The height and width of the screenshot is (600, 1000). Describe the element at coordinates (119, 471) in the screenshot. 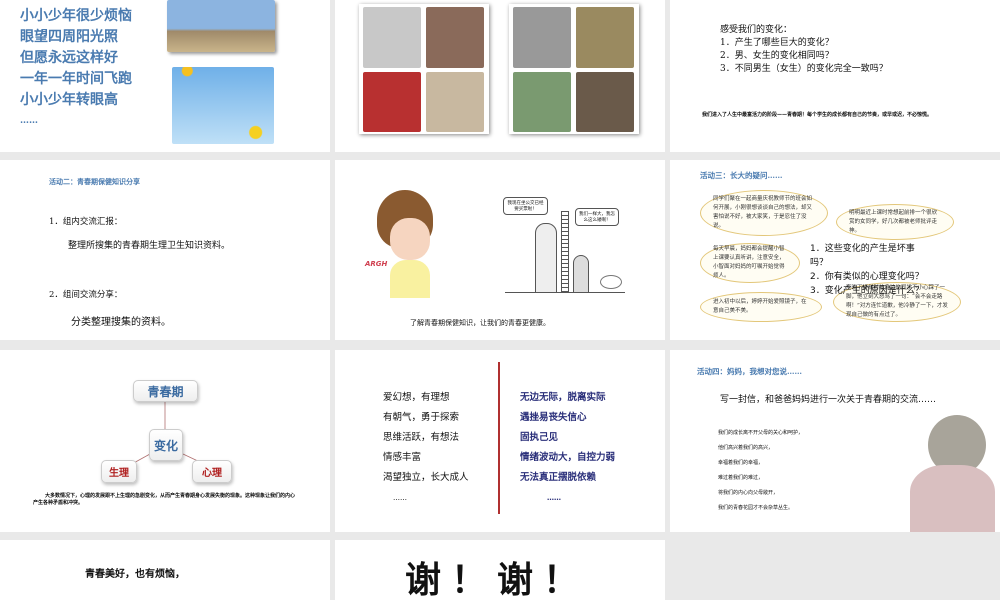

I see `diagram-node-physiology: 生理` at that location.